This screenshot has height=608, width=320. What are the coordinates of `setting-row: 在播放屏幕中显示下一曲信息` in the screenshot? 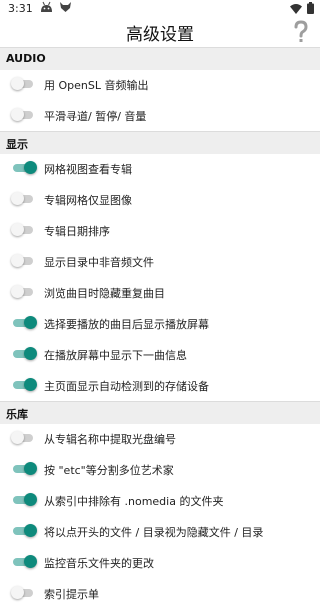 It's located at (160, 354).